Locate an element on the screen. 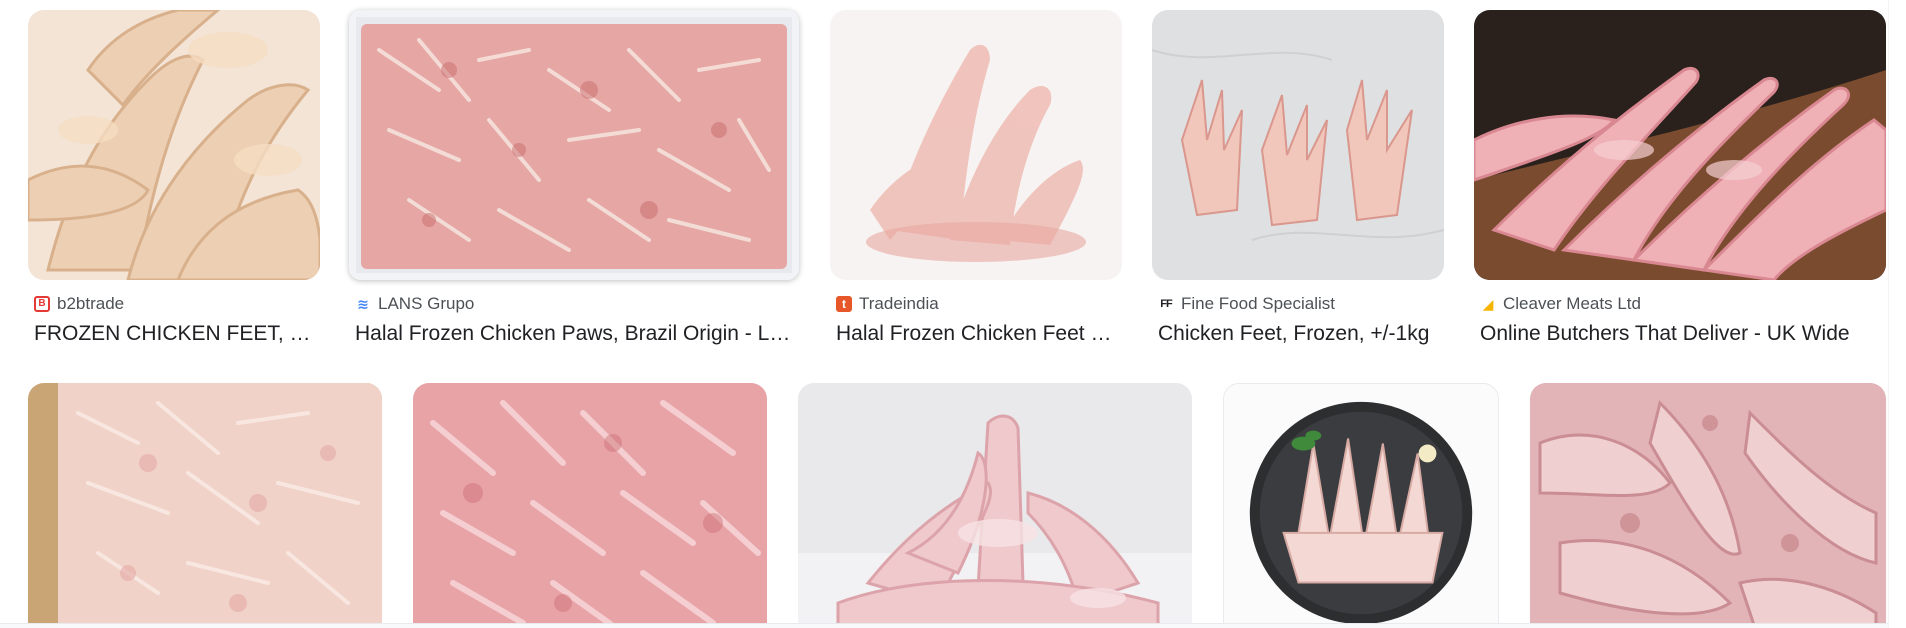 The height and width of the screenshot is (628, 1906). result-source-name: LANS Grupo is located at coordinates (426, 303).